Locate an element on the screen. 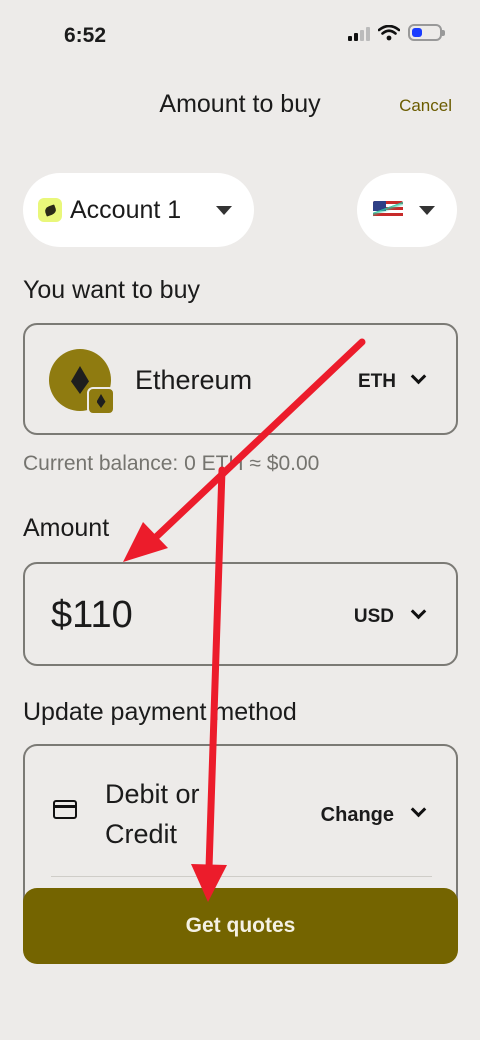 The height and width of the screenshot is (1040, 480). payment-section-label: Update payment method is located at coordinates (160, 712).